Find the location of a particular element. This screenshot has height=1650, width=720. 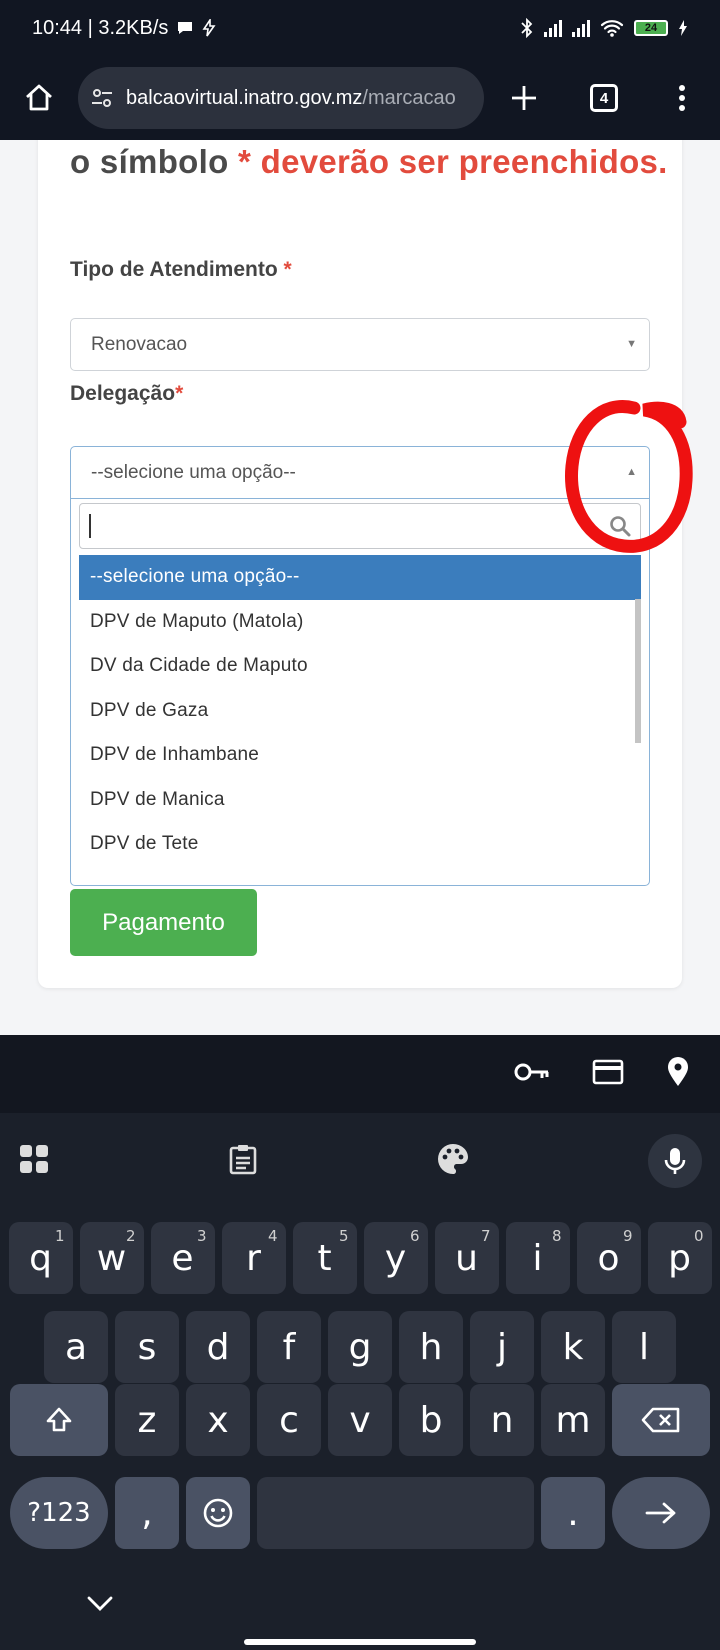

password-key-icon is located at coordinates (532, 1074).